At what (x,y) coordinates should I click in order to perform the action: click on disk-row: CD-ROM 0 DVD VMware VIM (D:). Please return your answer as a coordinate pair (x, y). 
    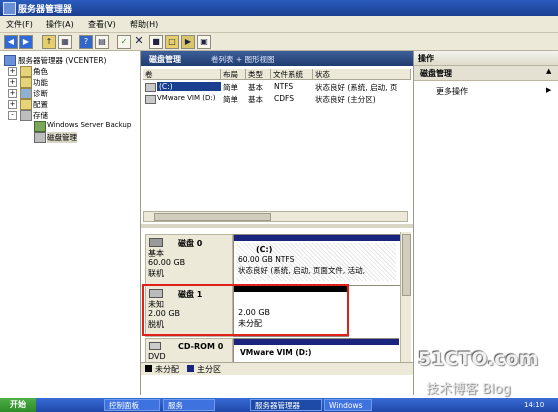
    Looking at the image, I should click on (272, 350).